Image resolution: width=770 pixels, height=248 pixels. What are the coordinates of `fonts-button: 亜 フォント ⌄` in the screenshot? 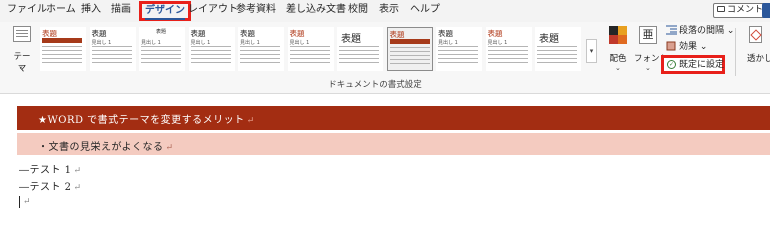 It's located at (651, 49).